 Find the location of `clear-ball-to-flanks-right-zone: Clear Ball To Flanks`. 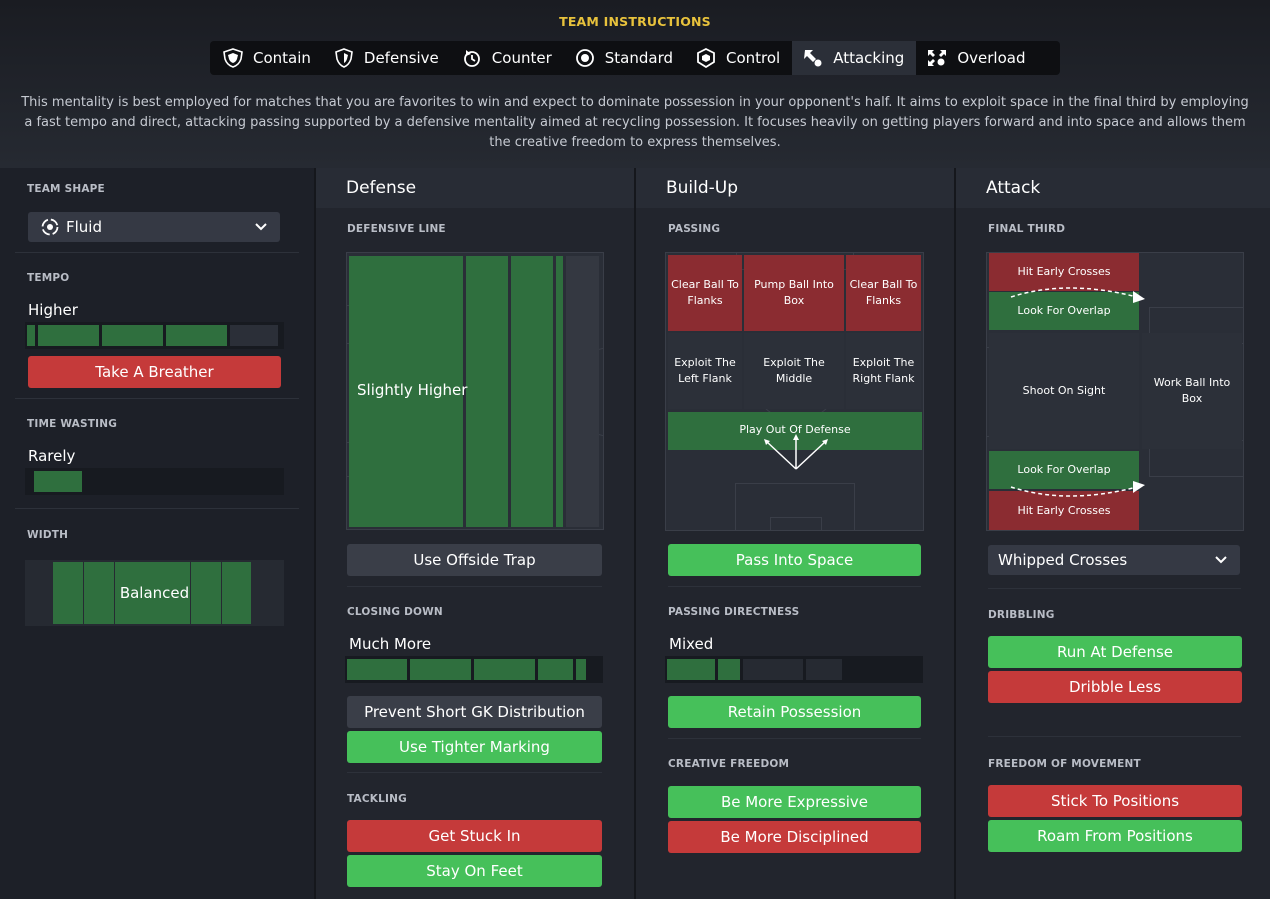

clear-ball-to-flanks-right-zone: Clear Ball To Flanks is located at coordinates (883, 293).